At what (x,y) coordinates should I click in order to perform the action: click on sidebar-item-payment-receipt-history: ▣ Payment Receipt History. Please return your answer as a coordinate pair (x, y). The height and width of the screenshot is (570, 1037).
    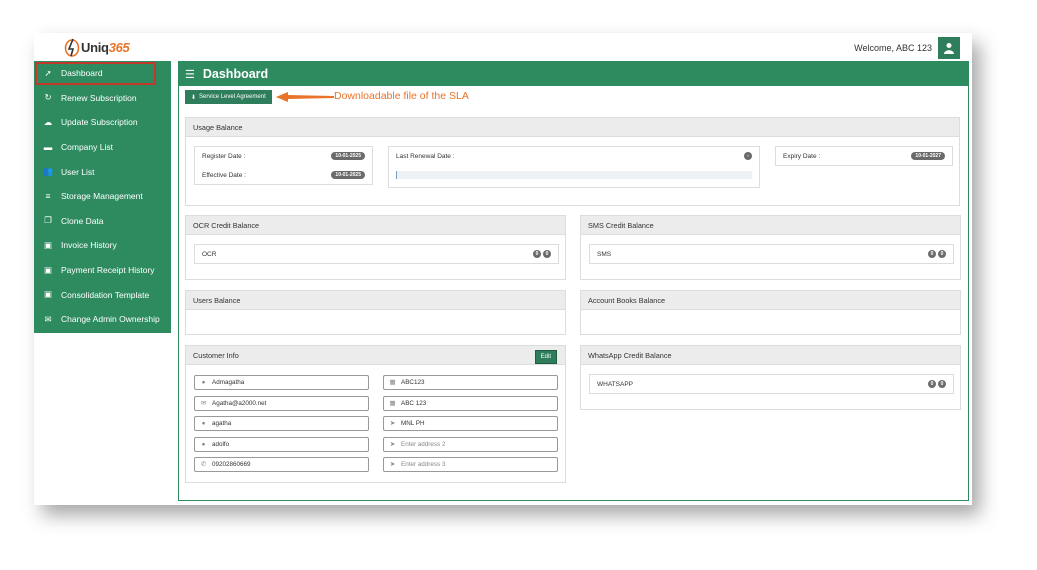
    Looking at the image, I should click on (102, 270).